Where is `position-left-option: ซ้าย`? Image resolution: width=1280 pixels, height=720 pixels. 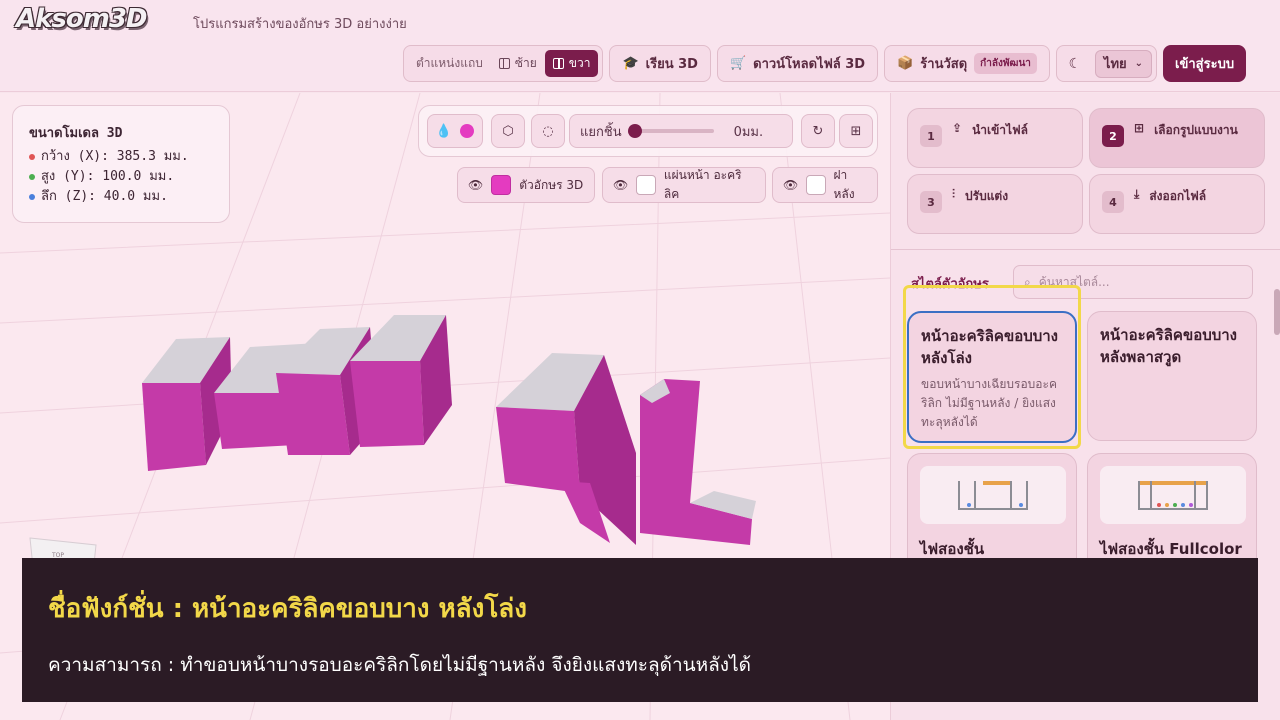 position-left-option: ซ้าย is located at coordinates (518, 63).